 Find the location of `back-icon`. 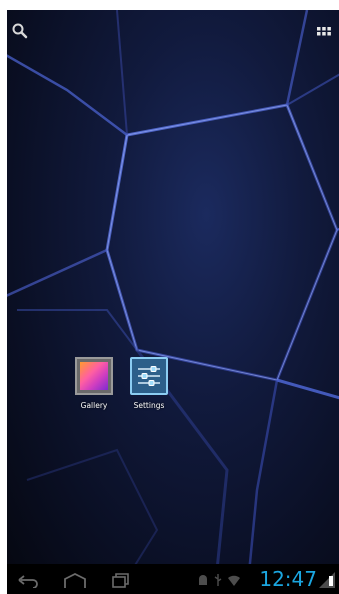

back-icon is located at coordinates (28, 582).